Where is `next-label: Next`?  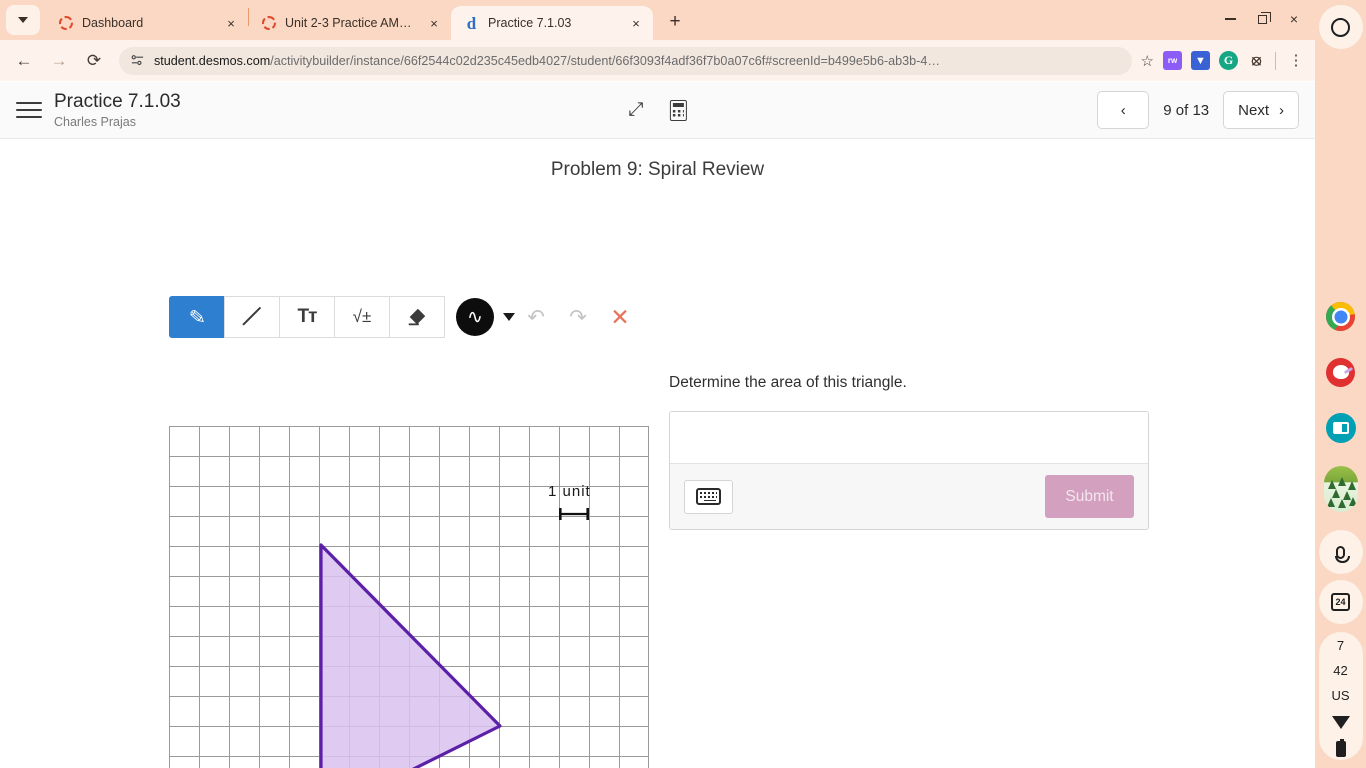
next-label: Next is located at coordinates (1253, 110).